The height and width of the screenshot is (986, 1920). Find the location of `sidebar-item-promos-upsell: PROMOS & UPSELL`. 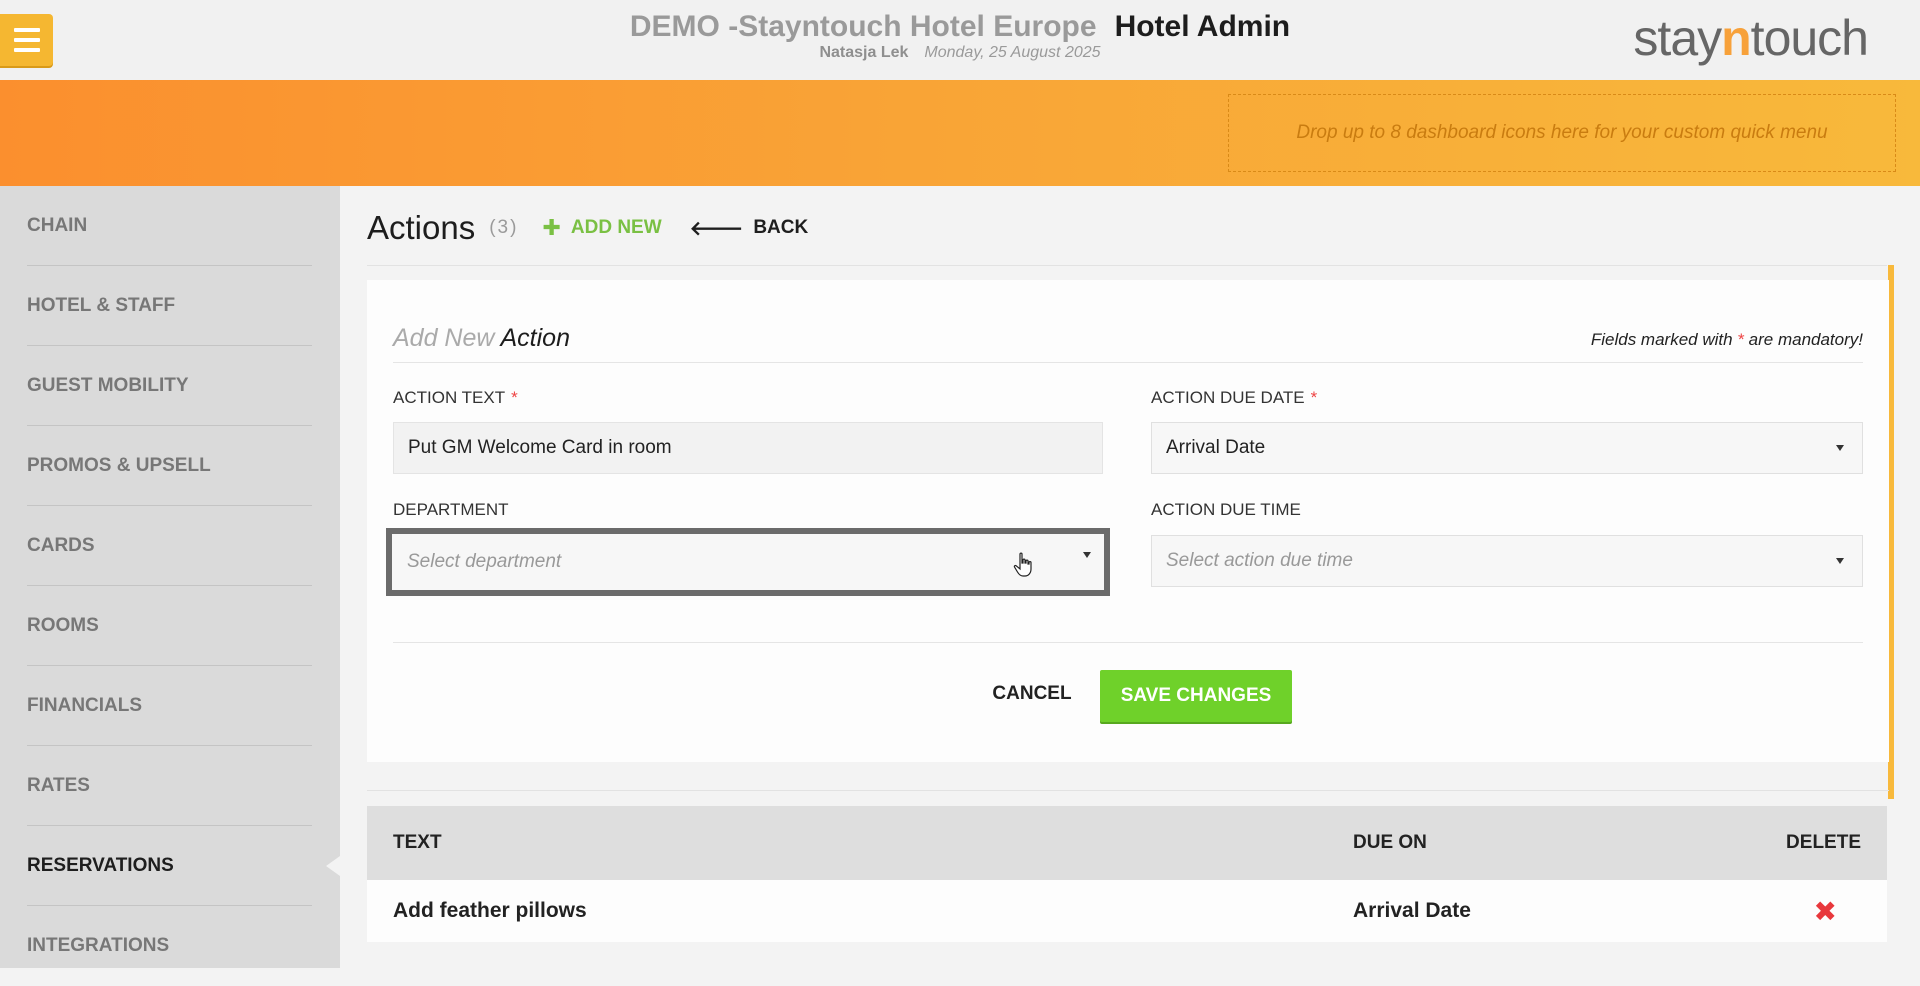

sidebar-item-promos-upsell: PROMOS & UPSELL is located at coordinates (169, 466).